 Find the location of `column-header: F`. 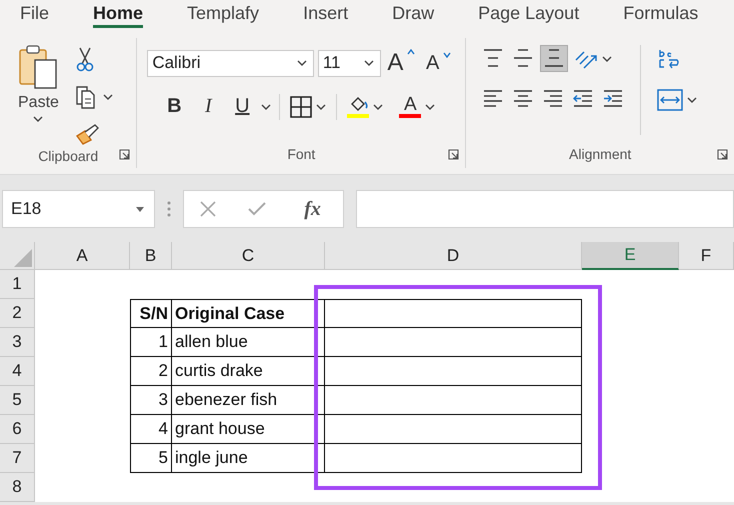

column-header: F is located at coordinates (706, 256).